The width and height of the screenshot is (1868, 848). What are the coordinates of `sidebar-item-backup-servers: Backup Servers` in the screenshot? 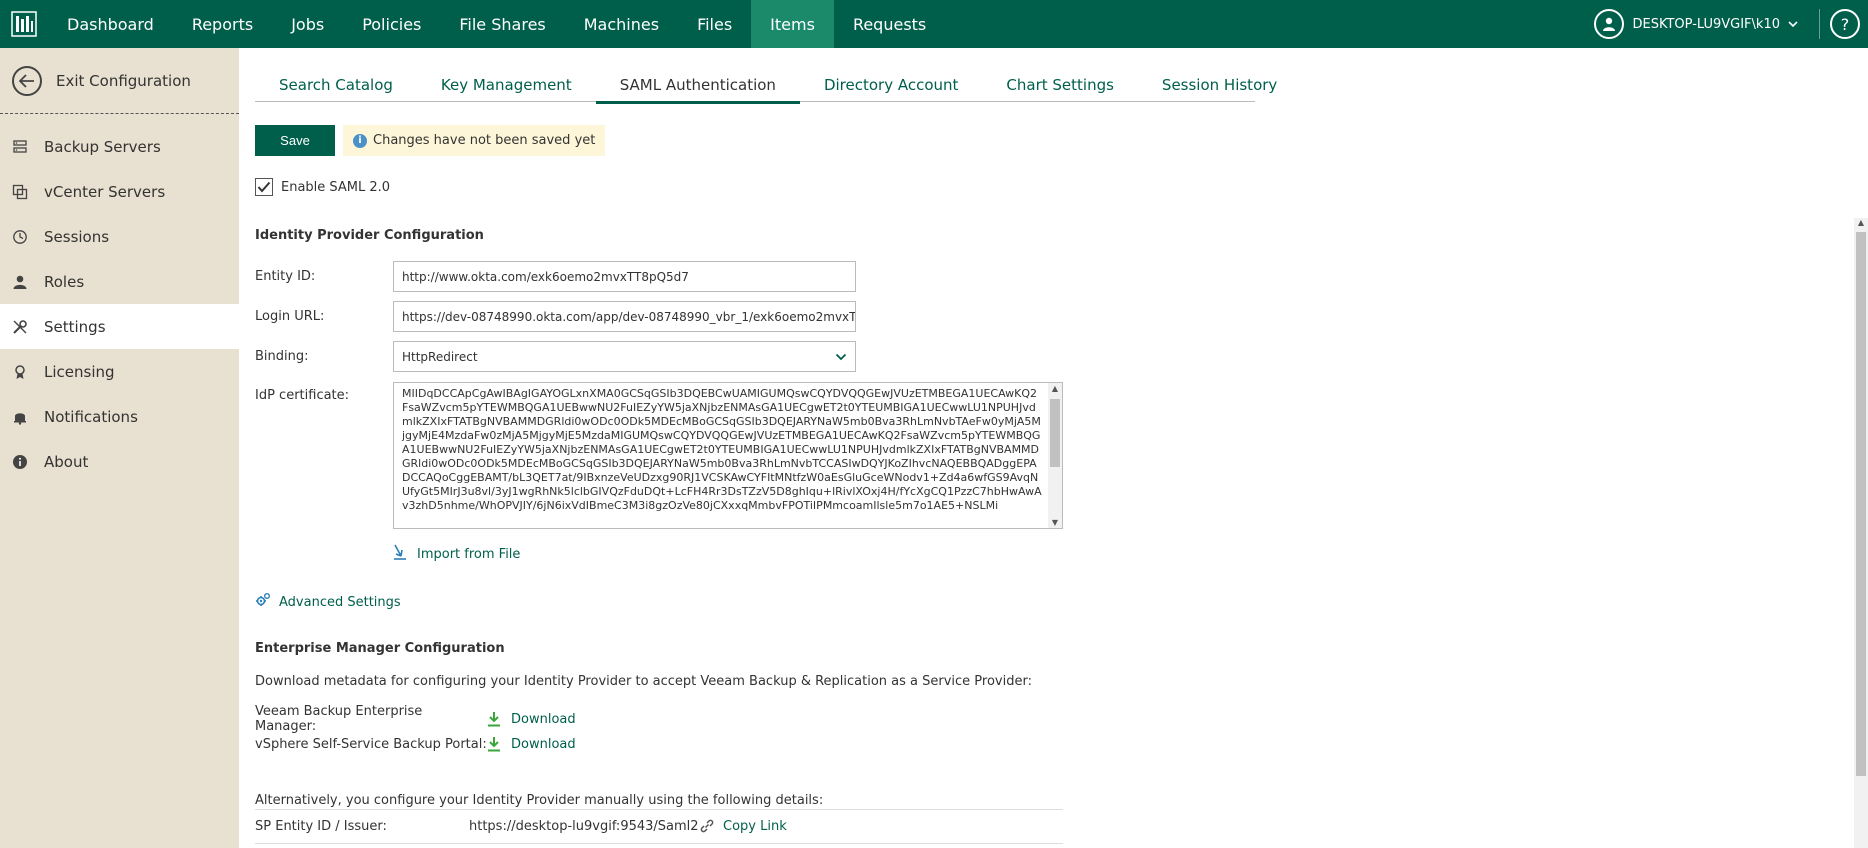 It's located at (119, 146).